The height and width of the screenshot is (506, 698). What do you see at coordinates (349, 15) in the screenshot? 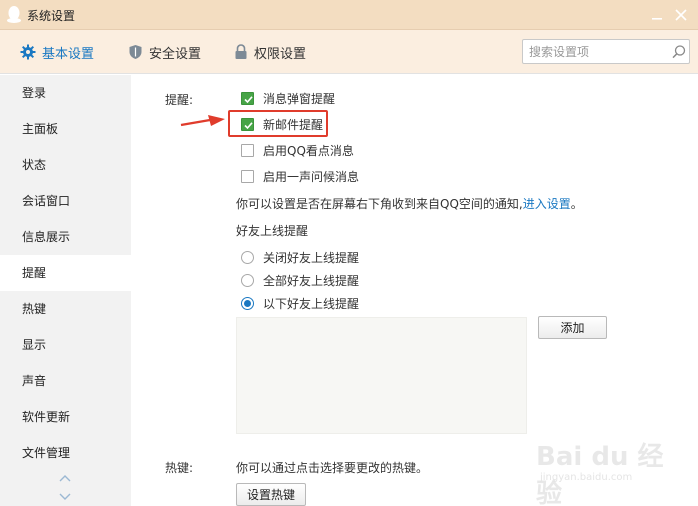
I see `title-bar: 系统设置` at bounding box center [349, 15].